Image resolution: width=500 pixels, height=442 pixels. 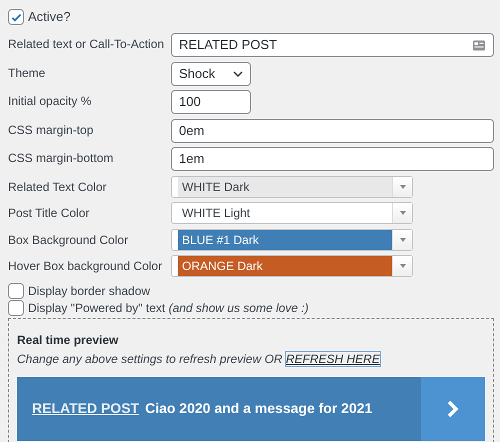 What do you see at coordinates (51, 130) in the screenshot?
I see `field-label: CSS margin-top` at bounding box center [51, 130].